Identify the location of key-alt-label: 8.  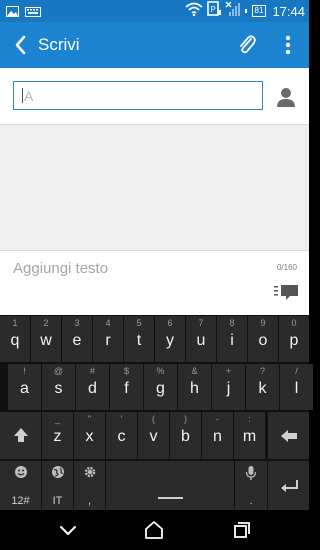
(232, 323).